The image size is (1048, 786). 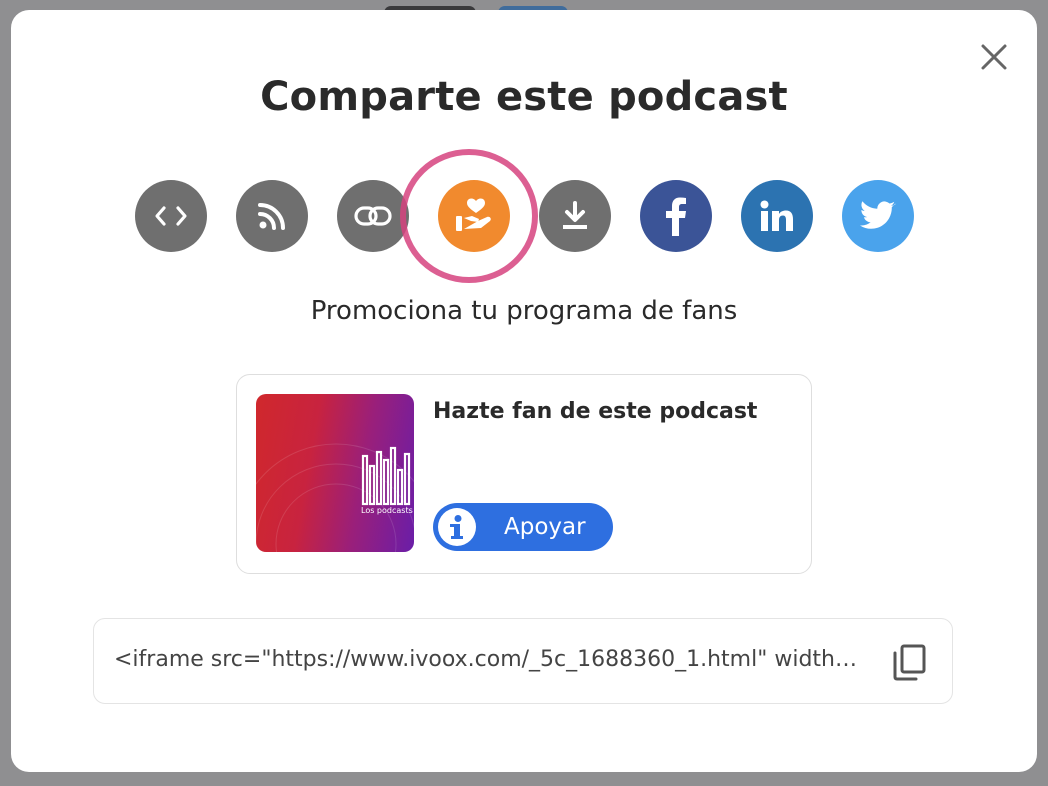 I want to click on download-icon, so click(x=575, y=215).